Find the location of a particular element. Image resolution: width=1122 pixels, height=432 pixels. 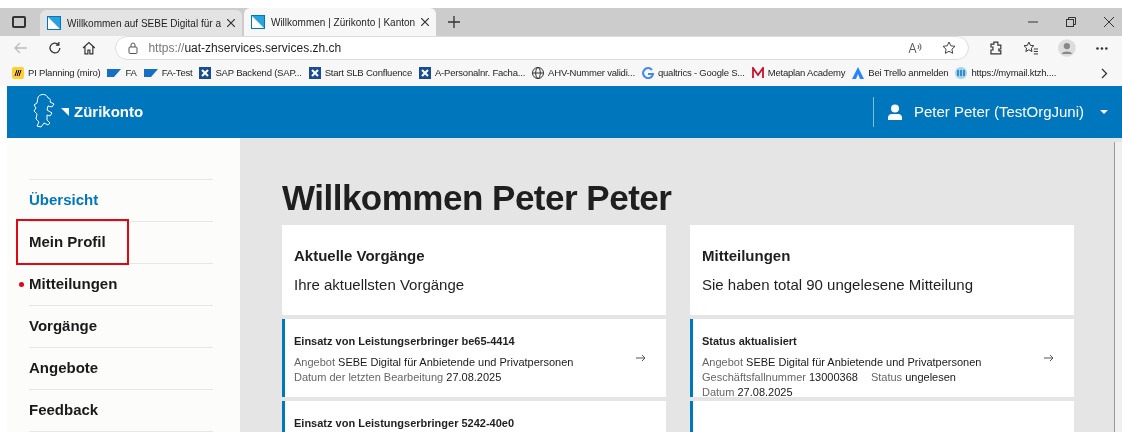

lock-icon is located at coordinates (133, 48).